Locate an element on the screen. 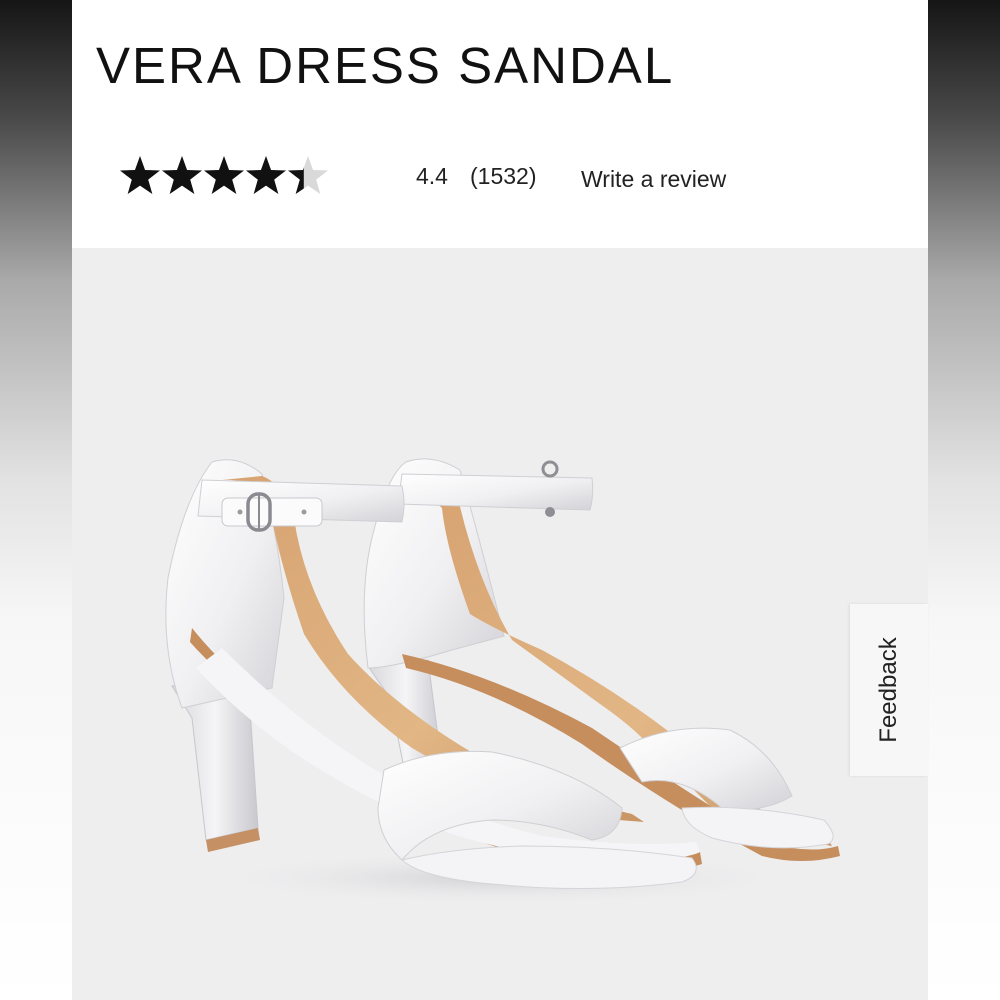 The width and height of the screenshot is (1000, 1000). rating-row: 4.4 (1532) Write a review is located at coordinates (468, 178).